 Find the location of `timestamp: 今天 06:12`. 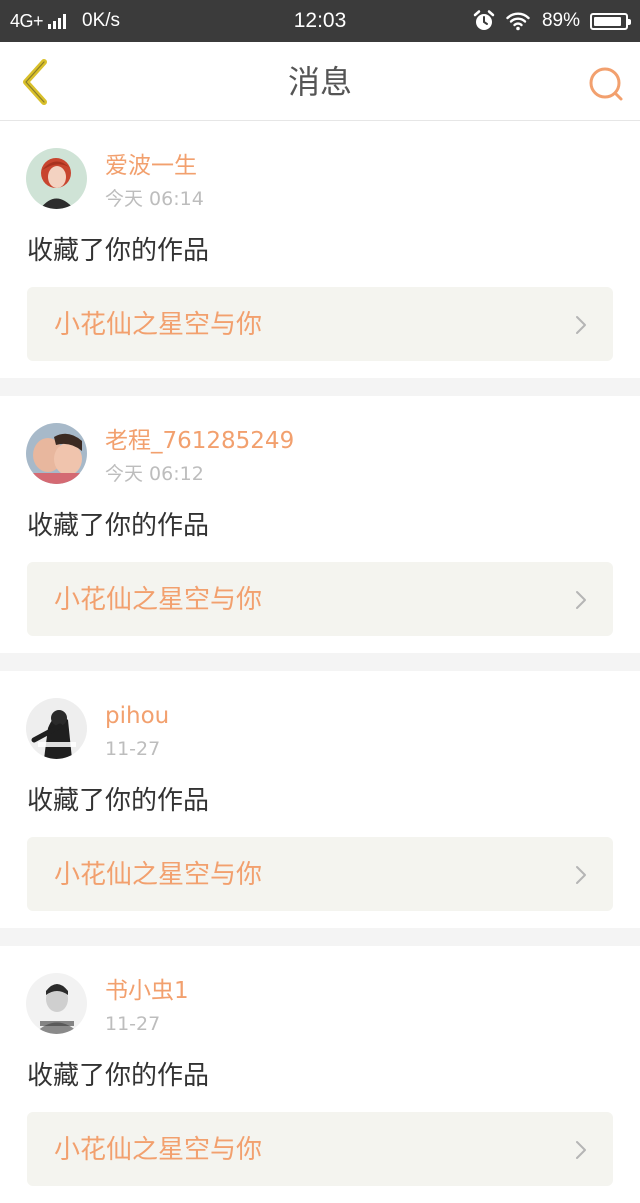

timestamp: 今天 06:12 is located at coordinates (154, 474).